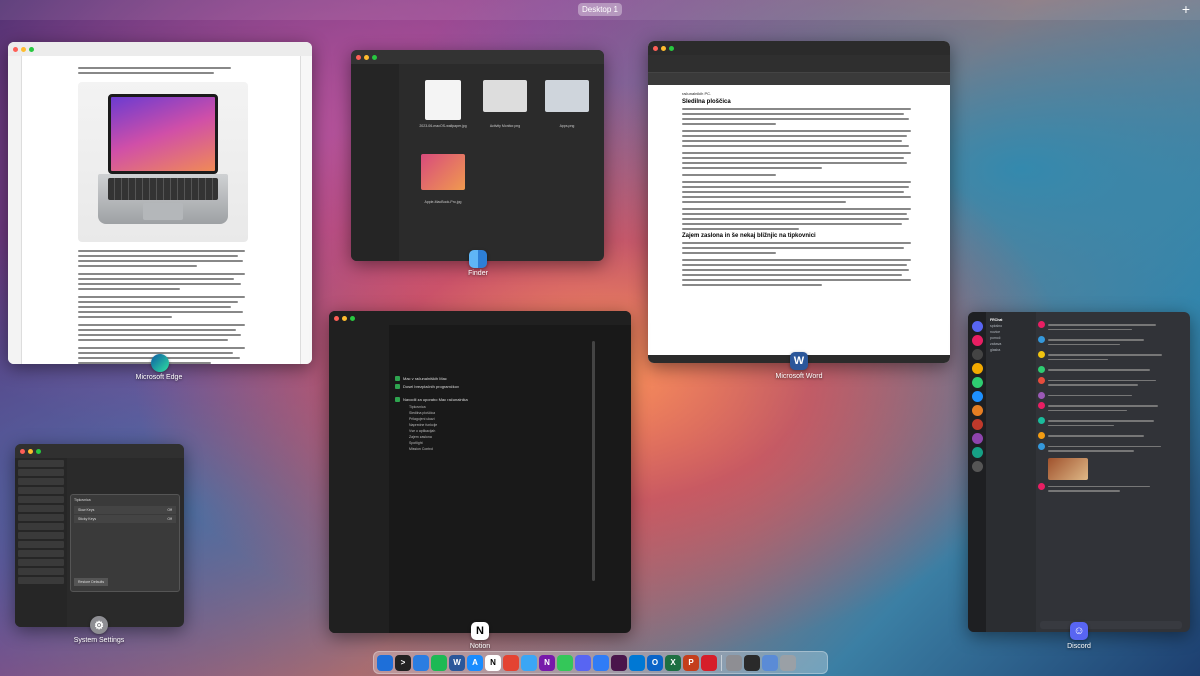 Image resolution: width=1200 pixels, height=676 pixels. Describe the element at coordinates (385, 662) in the screenshot. I see `dock-finder-icon` at that location.